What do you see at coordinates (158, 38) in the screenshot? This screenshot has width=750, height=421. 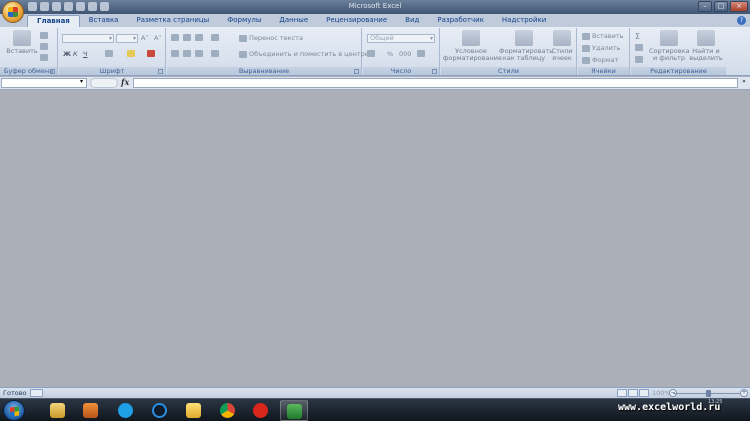 I see `shrink-font-button: A˅` at bounding box center [158, 38].